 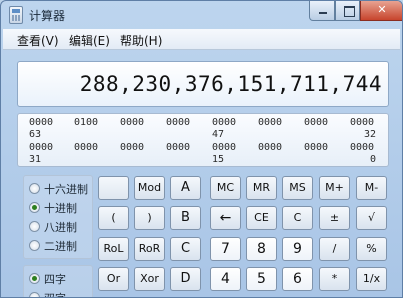 I want to click on radix-selector: 十六进制 十进制 八进制 二进制, so click(x=58, y=217).